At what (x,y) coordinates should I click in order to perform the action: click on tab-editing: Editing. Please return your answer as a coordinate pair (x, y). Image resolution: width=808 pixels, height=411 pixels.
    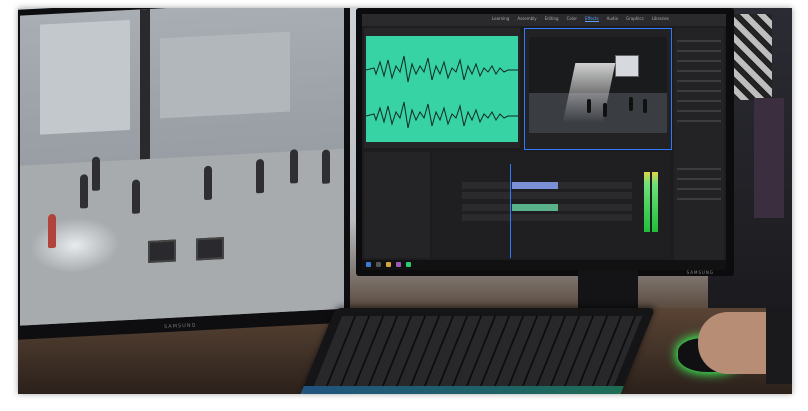
    Looking at the image, I should click on (552, 19).